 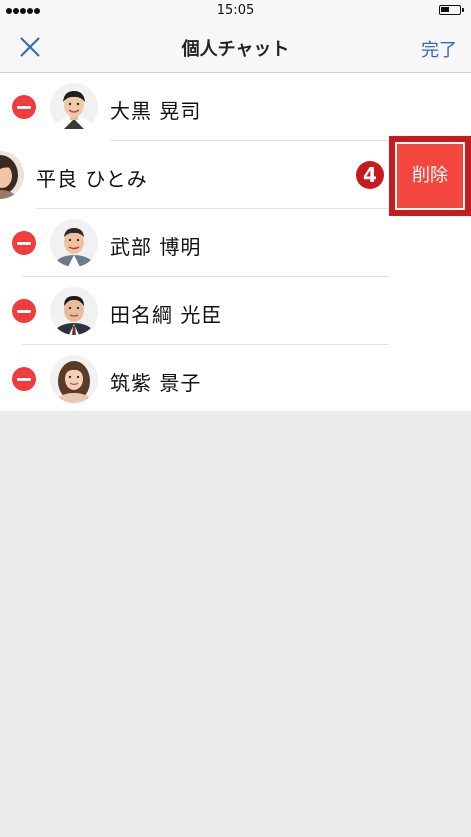 I want to click on nav-bar: 個人チャット 完了, so click(x=235, y=47).